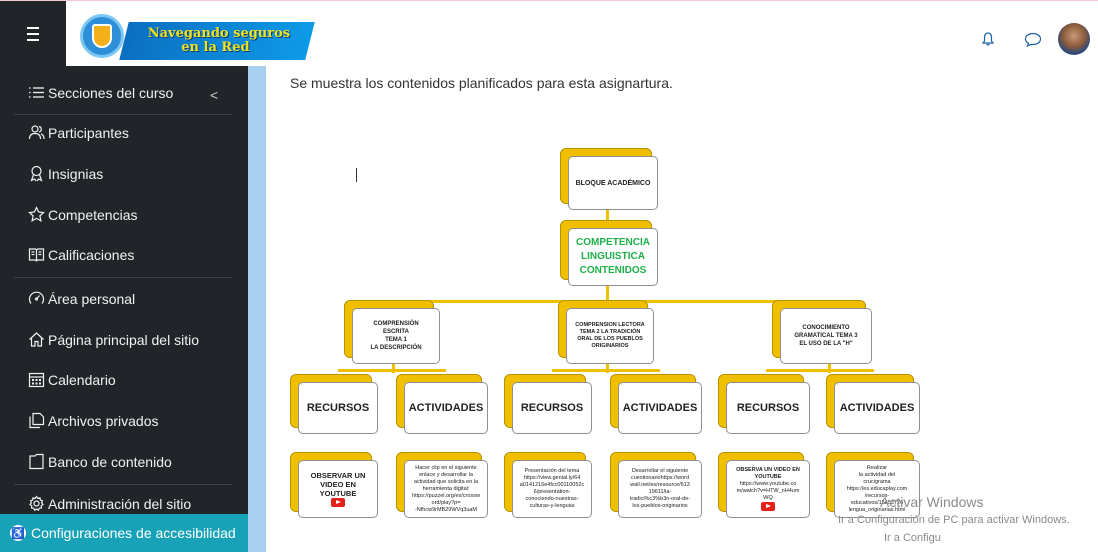 The height and width of the screenshot is (552, 1098). What do you see at coordinates (133, 533) in the screenshot?
I see `accessibility-label: Configuraciones de accesibilidad` at bounding box center [133, 533].